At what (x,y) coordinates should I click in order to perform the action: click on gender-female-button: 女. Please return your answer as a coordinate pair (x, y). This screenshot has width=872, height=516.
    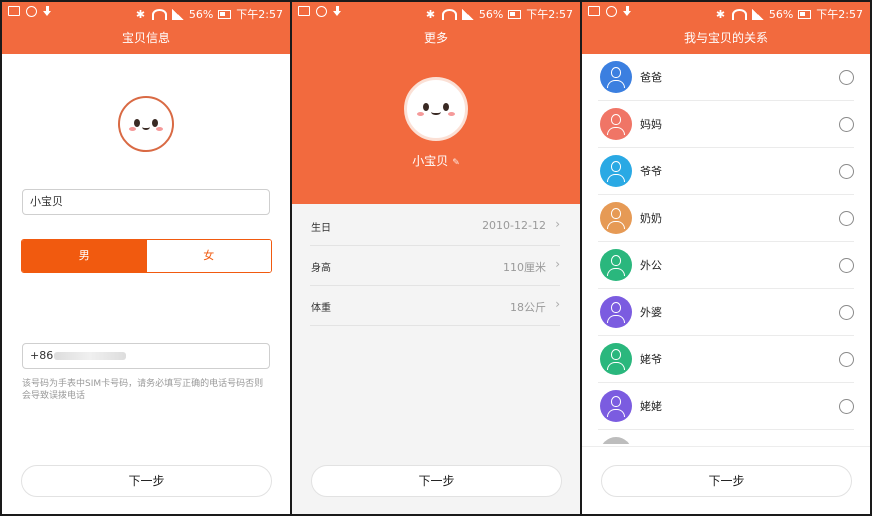
    Looking at the image, I should click on (208, 256).